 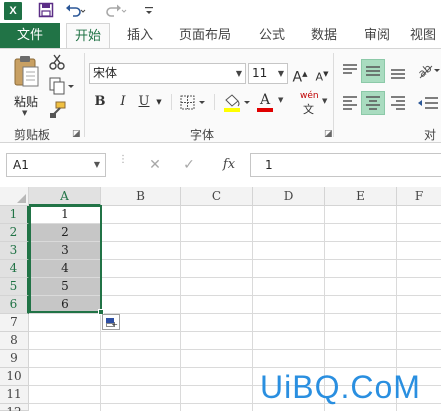 I want to click on font-size-dropdown: 11 ▼, so click(x=268, y=73).